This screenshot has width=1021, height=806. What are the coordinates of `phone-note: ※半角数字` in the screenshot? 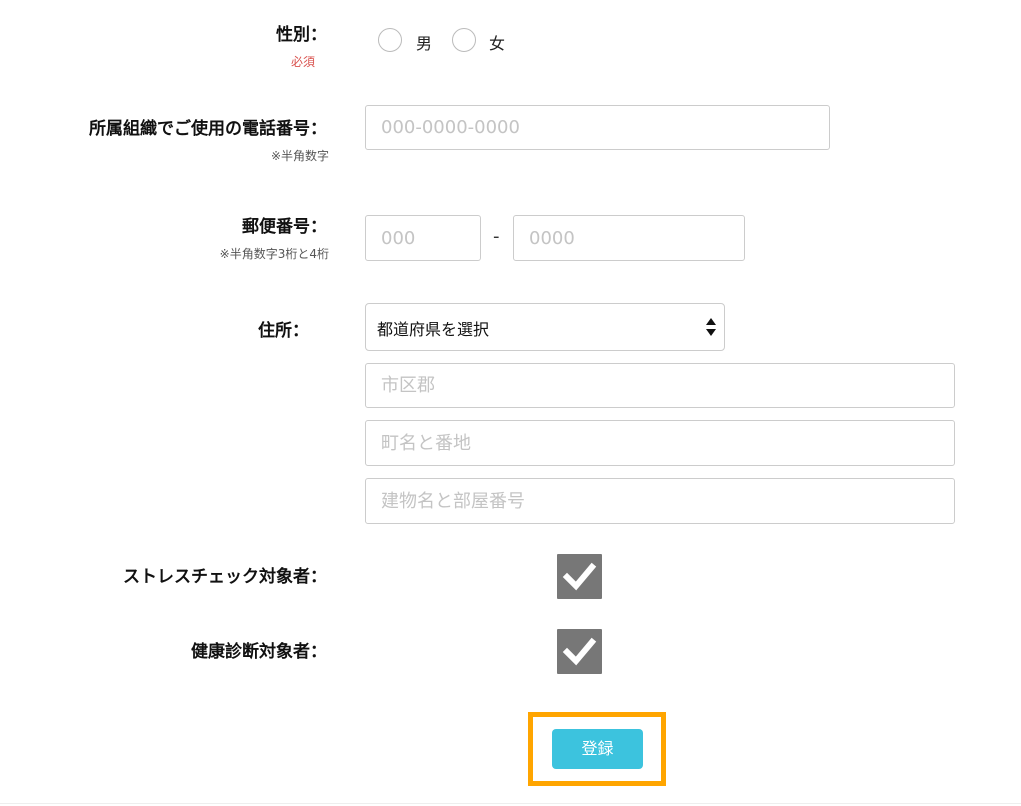 It's located at (299, 156).